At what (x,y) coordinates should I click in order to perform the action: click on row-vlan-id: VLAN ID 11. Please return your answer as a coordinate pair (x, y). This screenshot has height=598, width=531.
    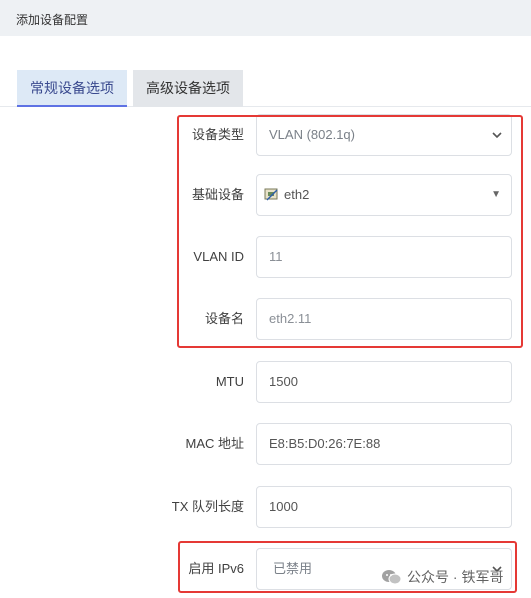
    Looking at the image, I should click on (265, 257).